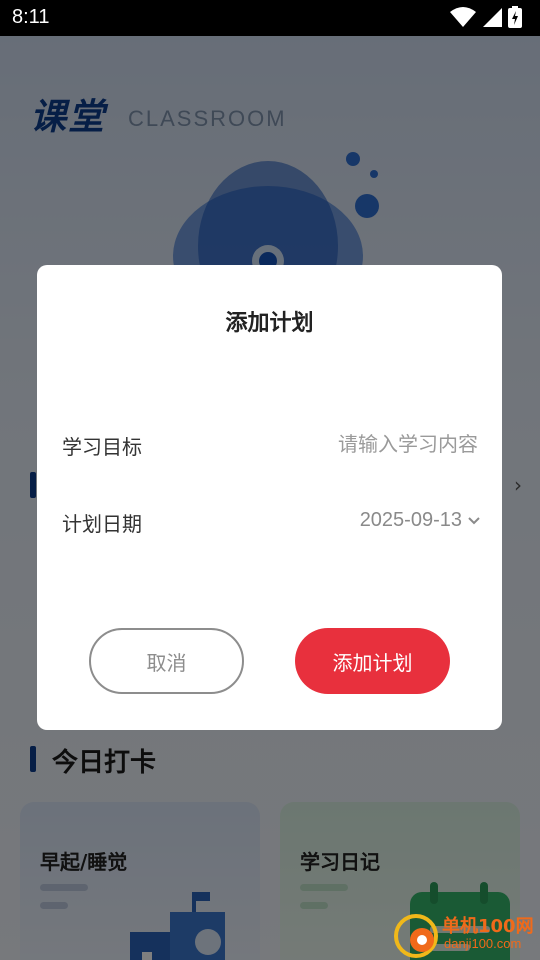 Image resolution: width=540 pixels, height=960 pixels. I want to click on goal-label: 学习目标, so click(102, 447).